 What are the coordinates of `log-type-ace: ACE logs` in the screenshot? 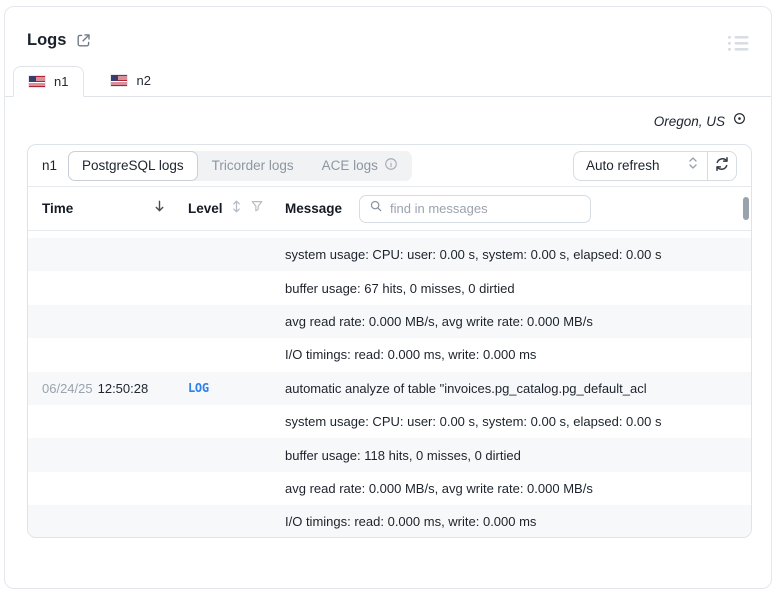 It's located at (360, 166).